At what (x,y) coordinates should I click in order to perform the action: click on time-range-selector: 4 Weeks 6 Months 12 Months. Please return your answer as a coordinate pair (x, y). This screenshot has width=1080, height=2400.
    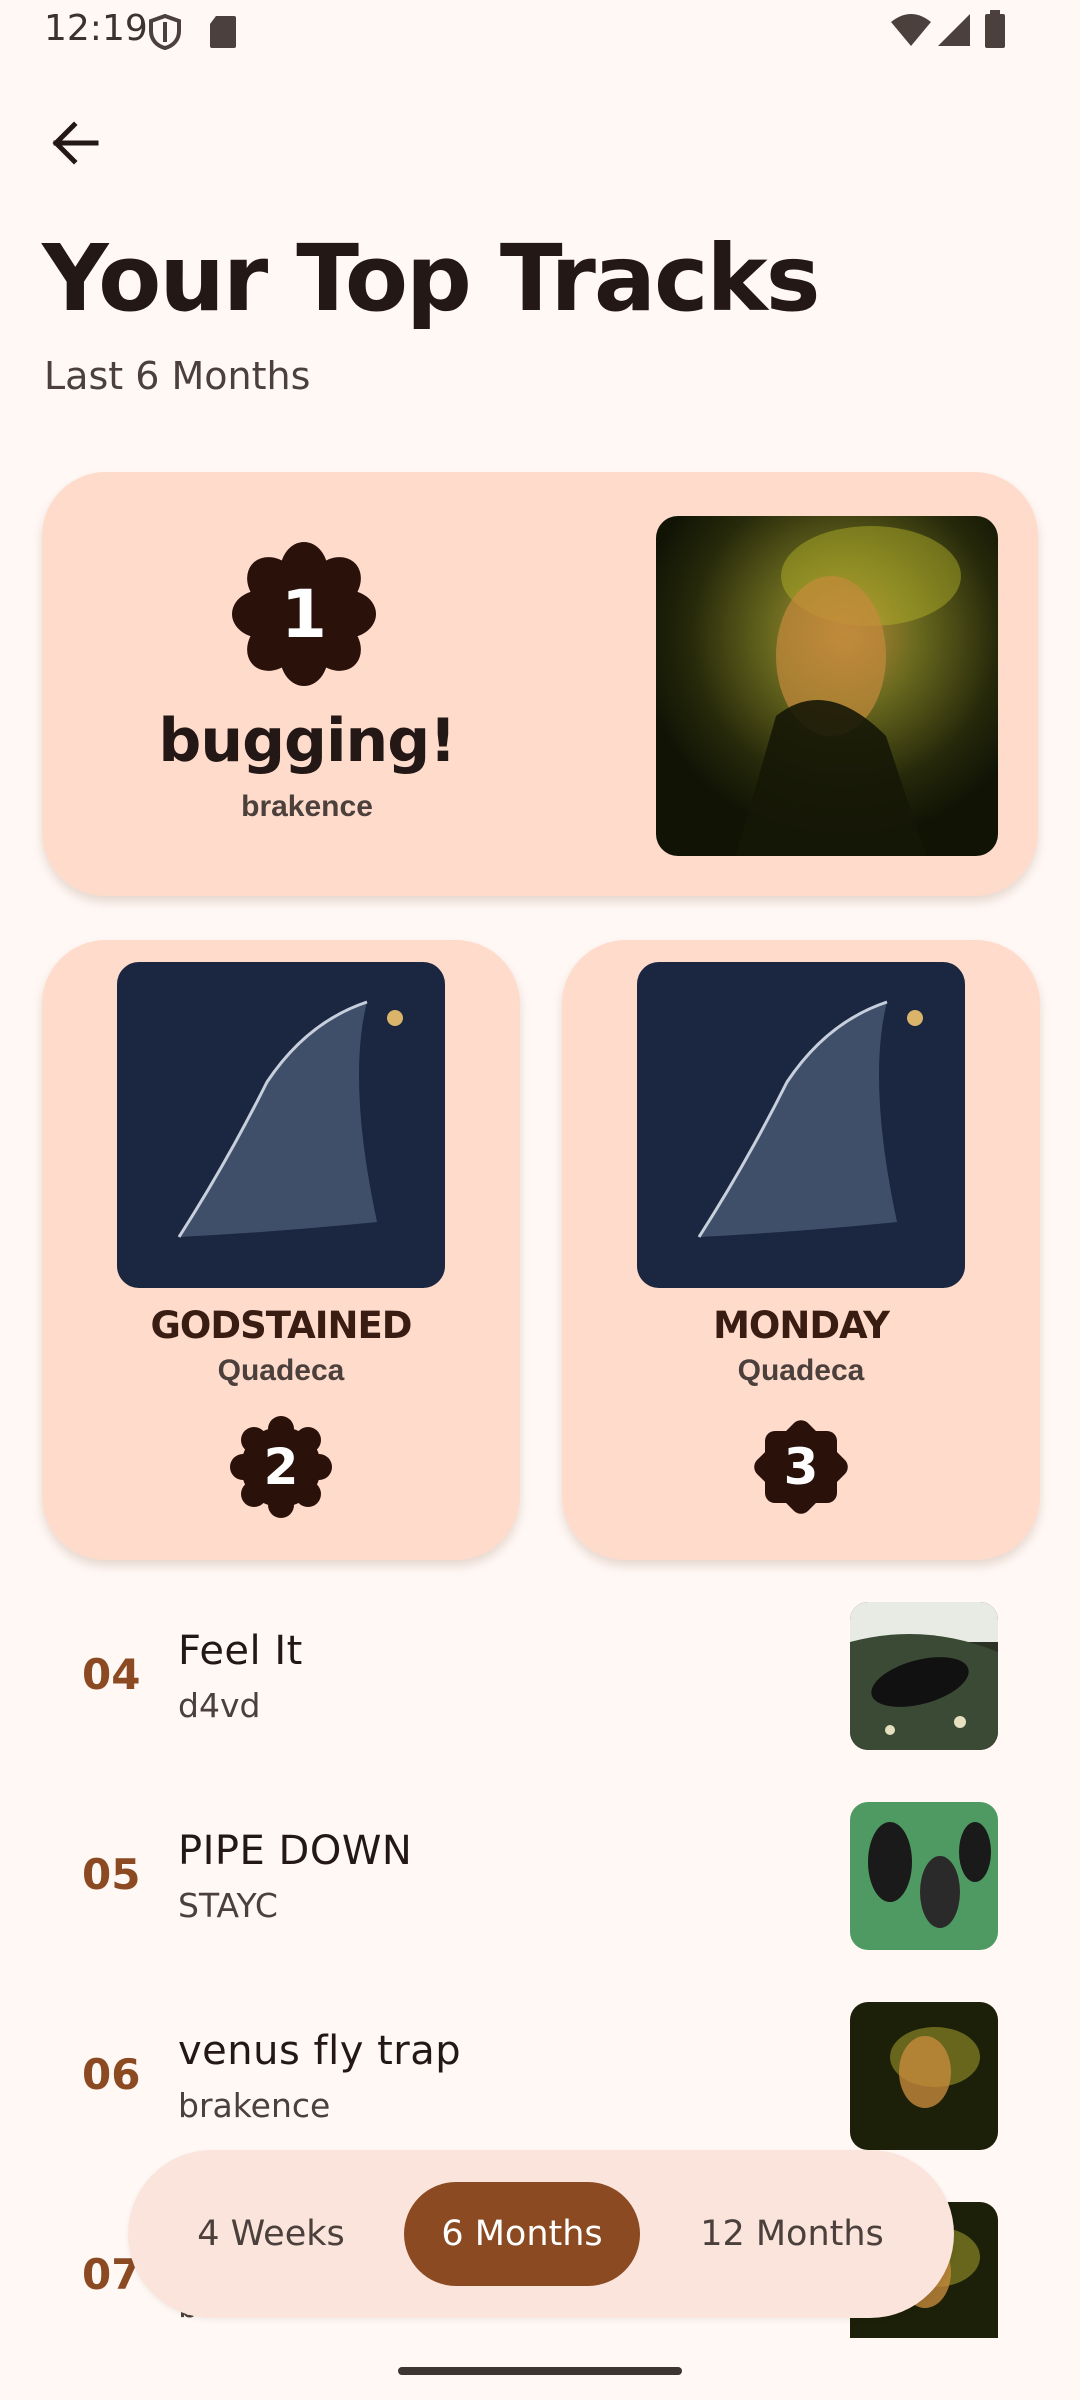
    Looking at the image, I should click on (541, 2234).